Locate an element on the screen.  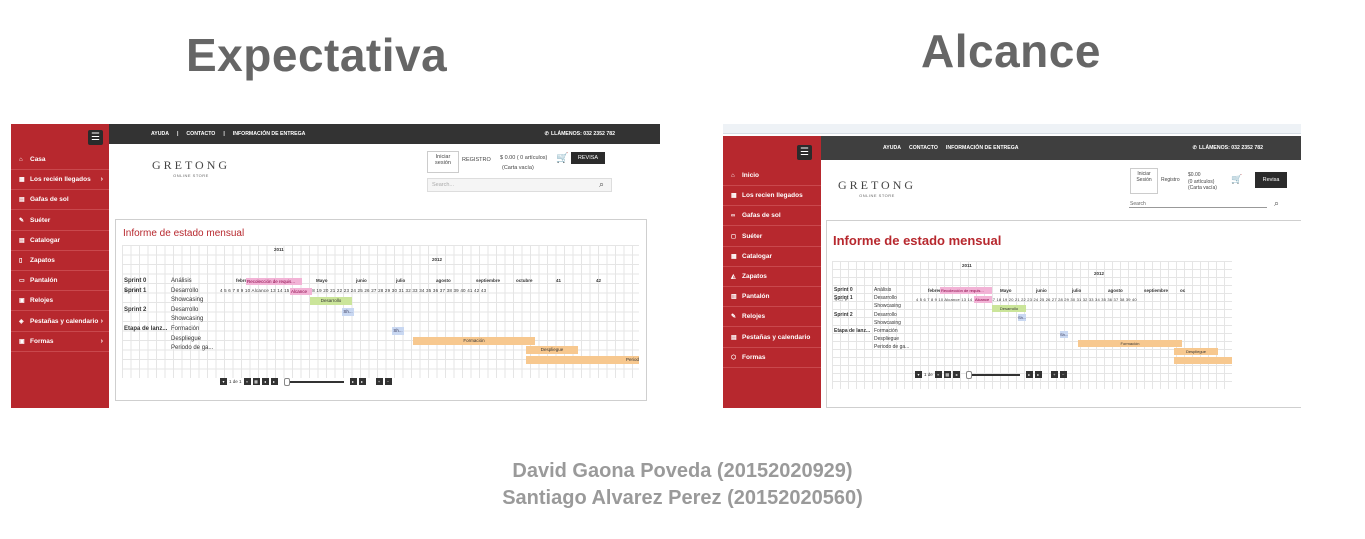
sidebar-item-0: ⌂ Inicio is located at coordinates (772, 176).